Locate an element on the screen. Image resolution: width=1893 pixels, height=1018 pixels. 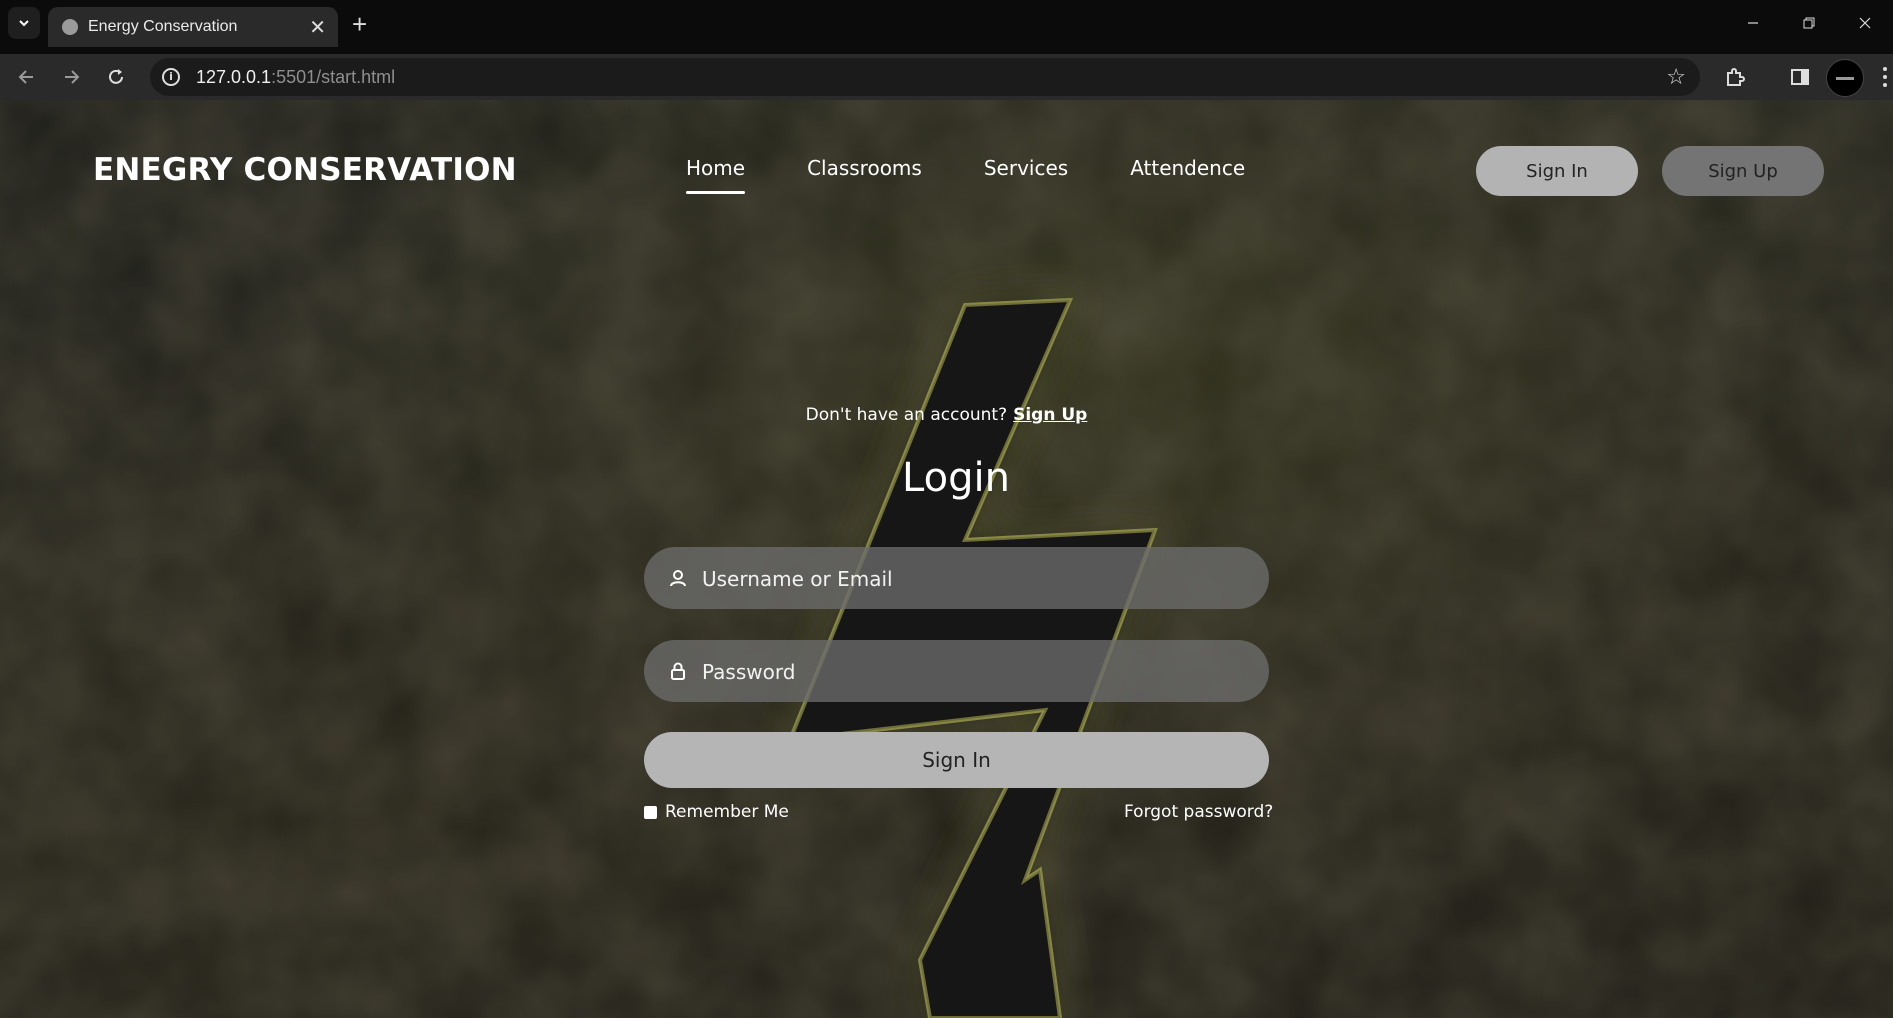
globe-icon is located at coordinates (70, 27).